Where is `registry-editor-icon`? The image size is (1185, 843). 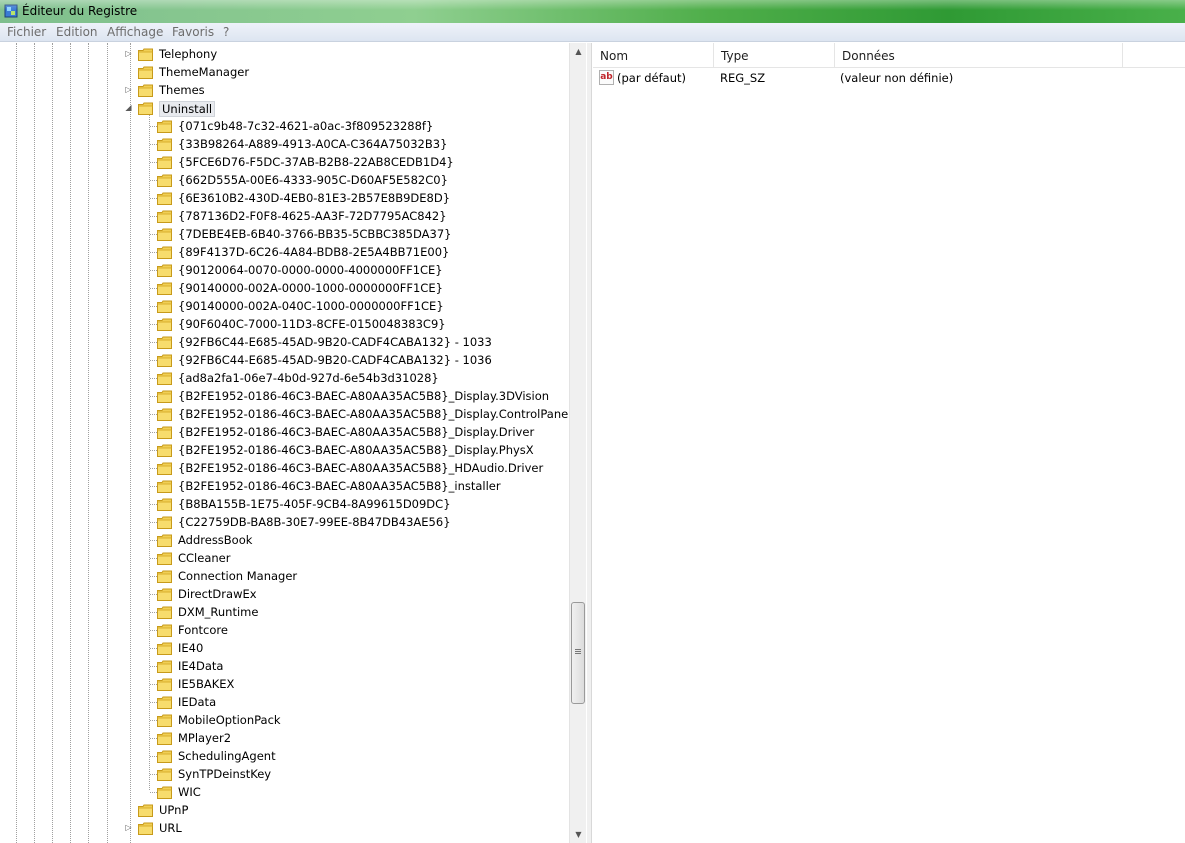 registry-editor-icon is located at coordinates (11, 11).